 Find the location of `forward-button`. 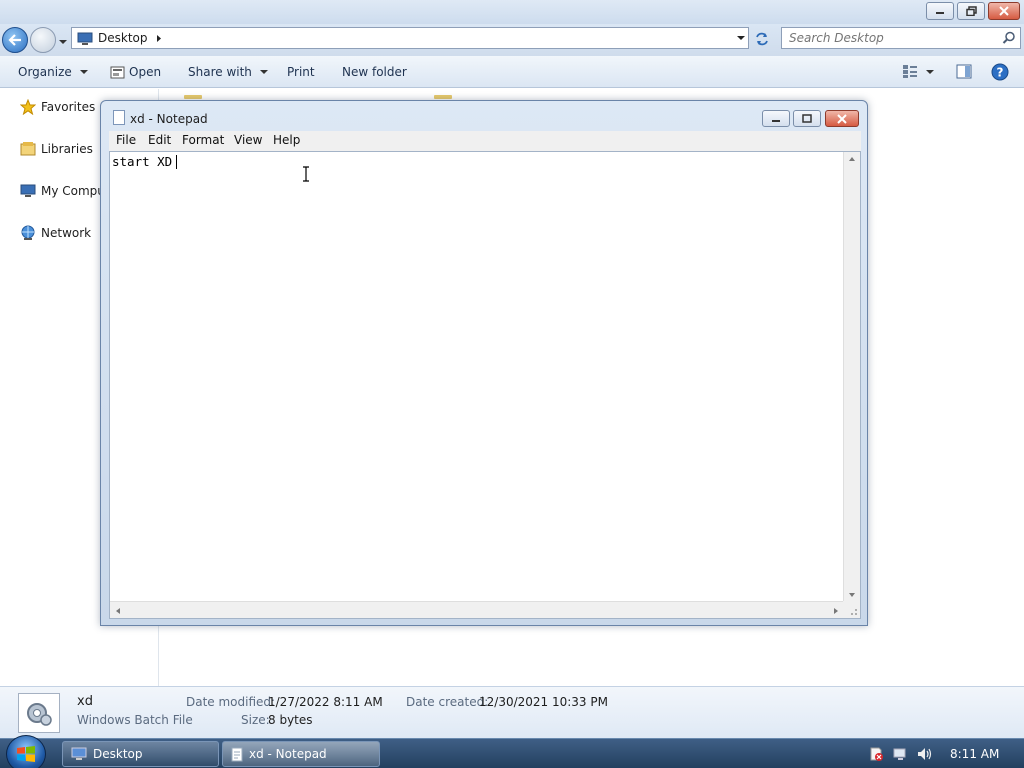

forward-button is located at coordinates (43, 40).